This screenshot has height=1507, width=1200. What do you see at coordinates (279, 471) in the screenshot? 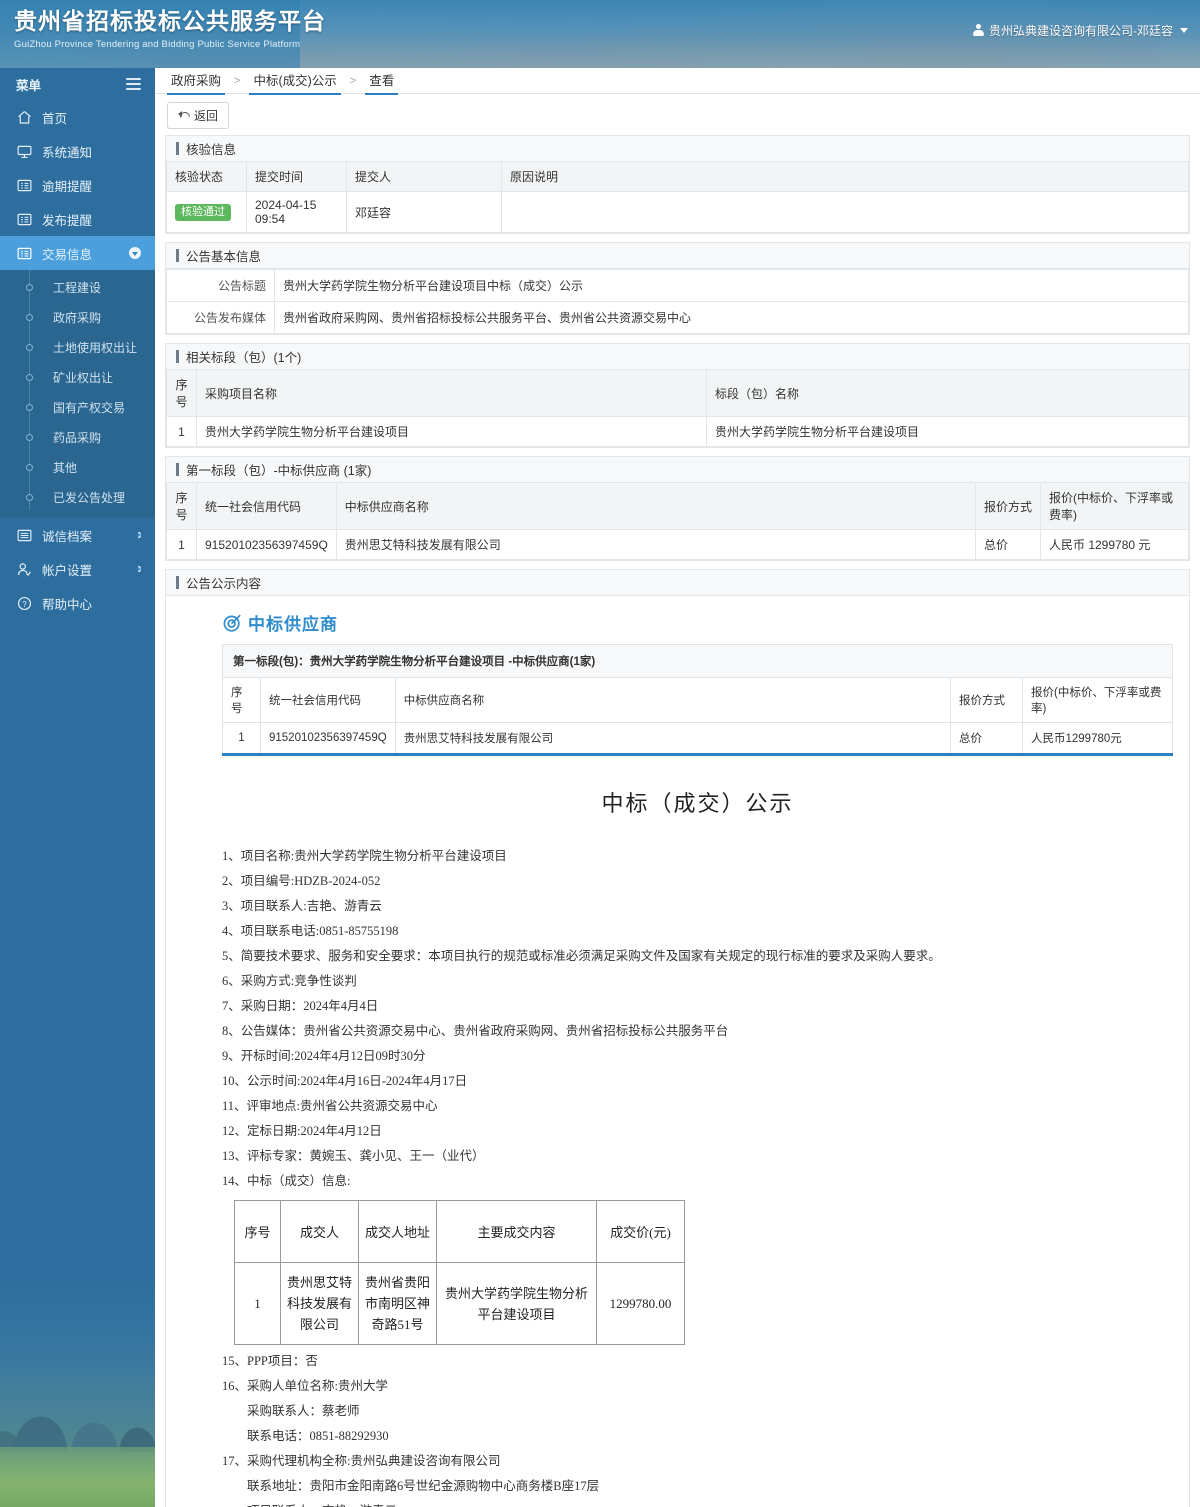
I see `panel-title-text: 第一标段（包）-中标供应商 (1家)` at bounding box center [279, 471].